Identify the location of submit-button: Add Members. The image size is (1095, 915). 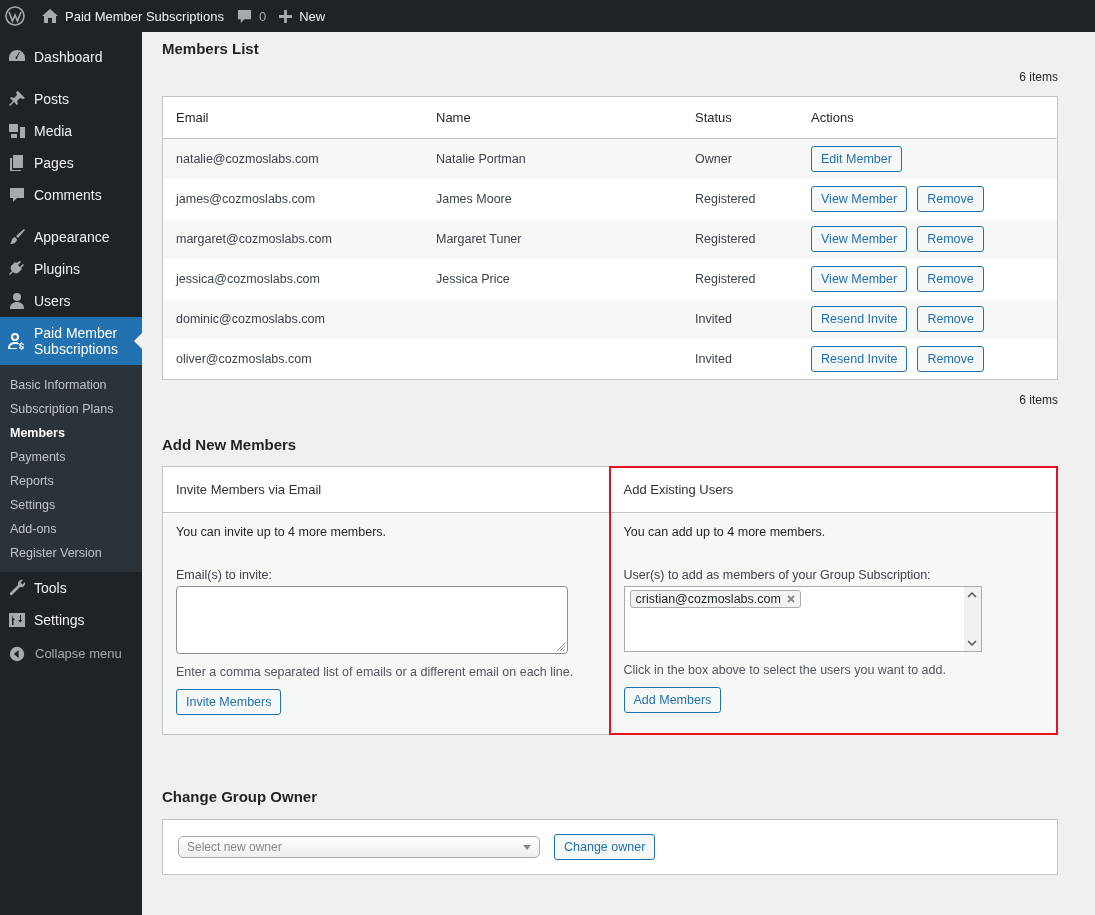
(672, 700).